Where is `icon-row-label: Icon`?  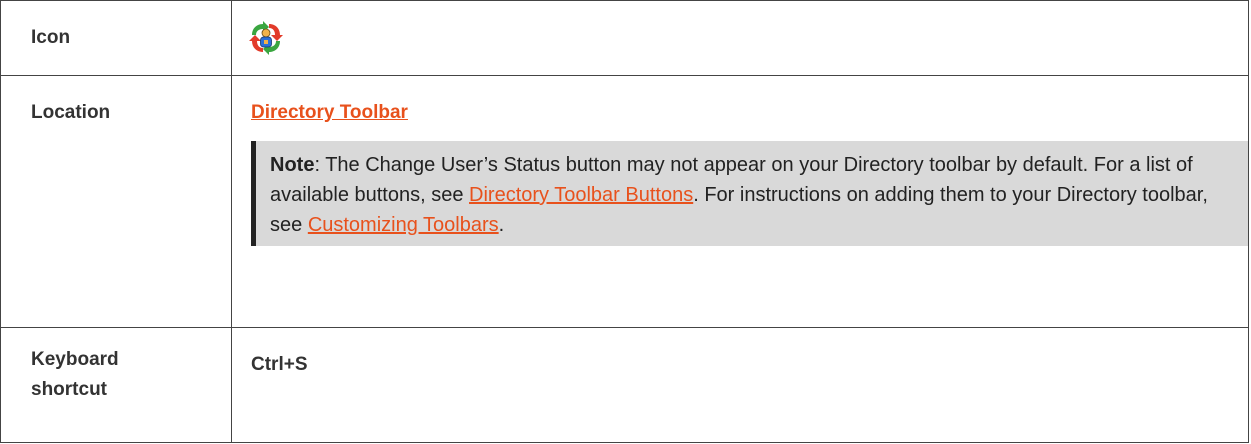 icon-row-label: Icon is located at coordinates (51, 37).